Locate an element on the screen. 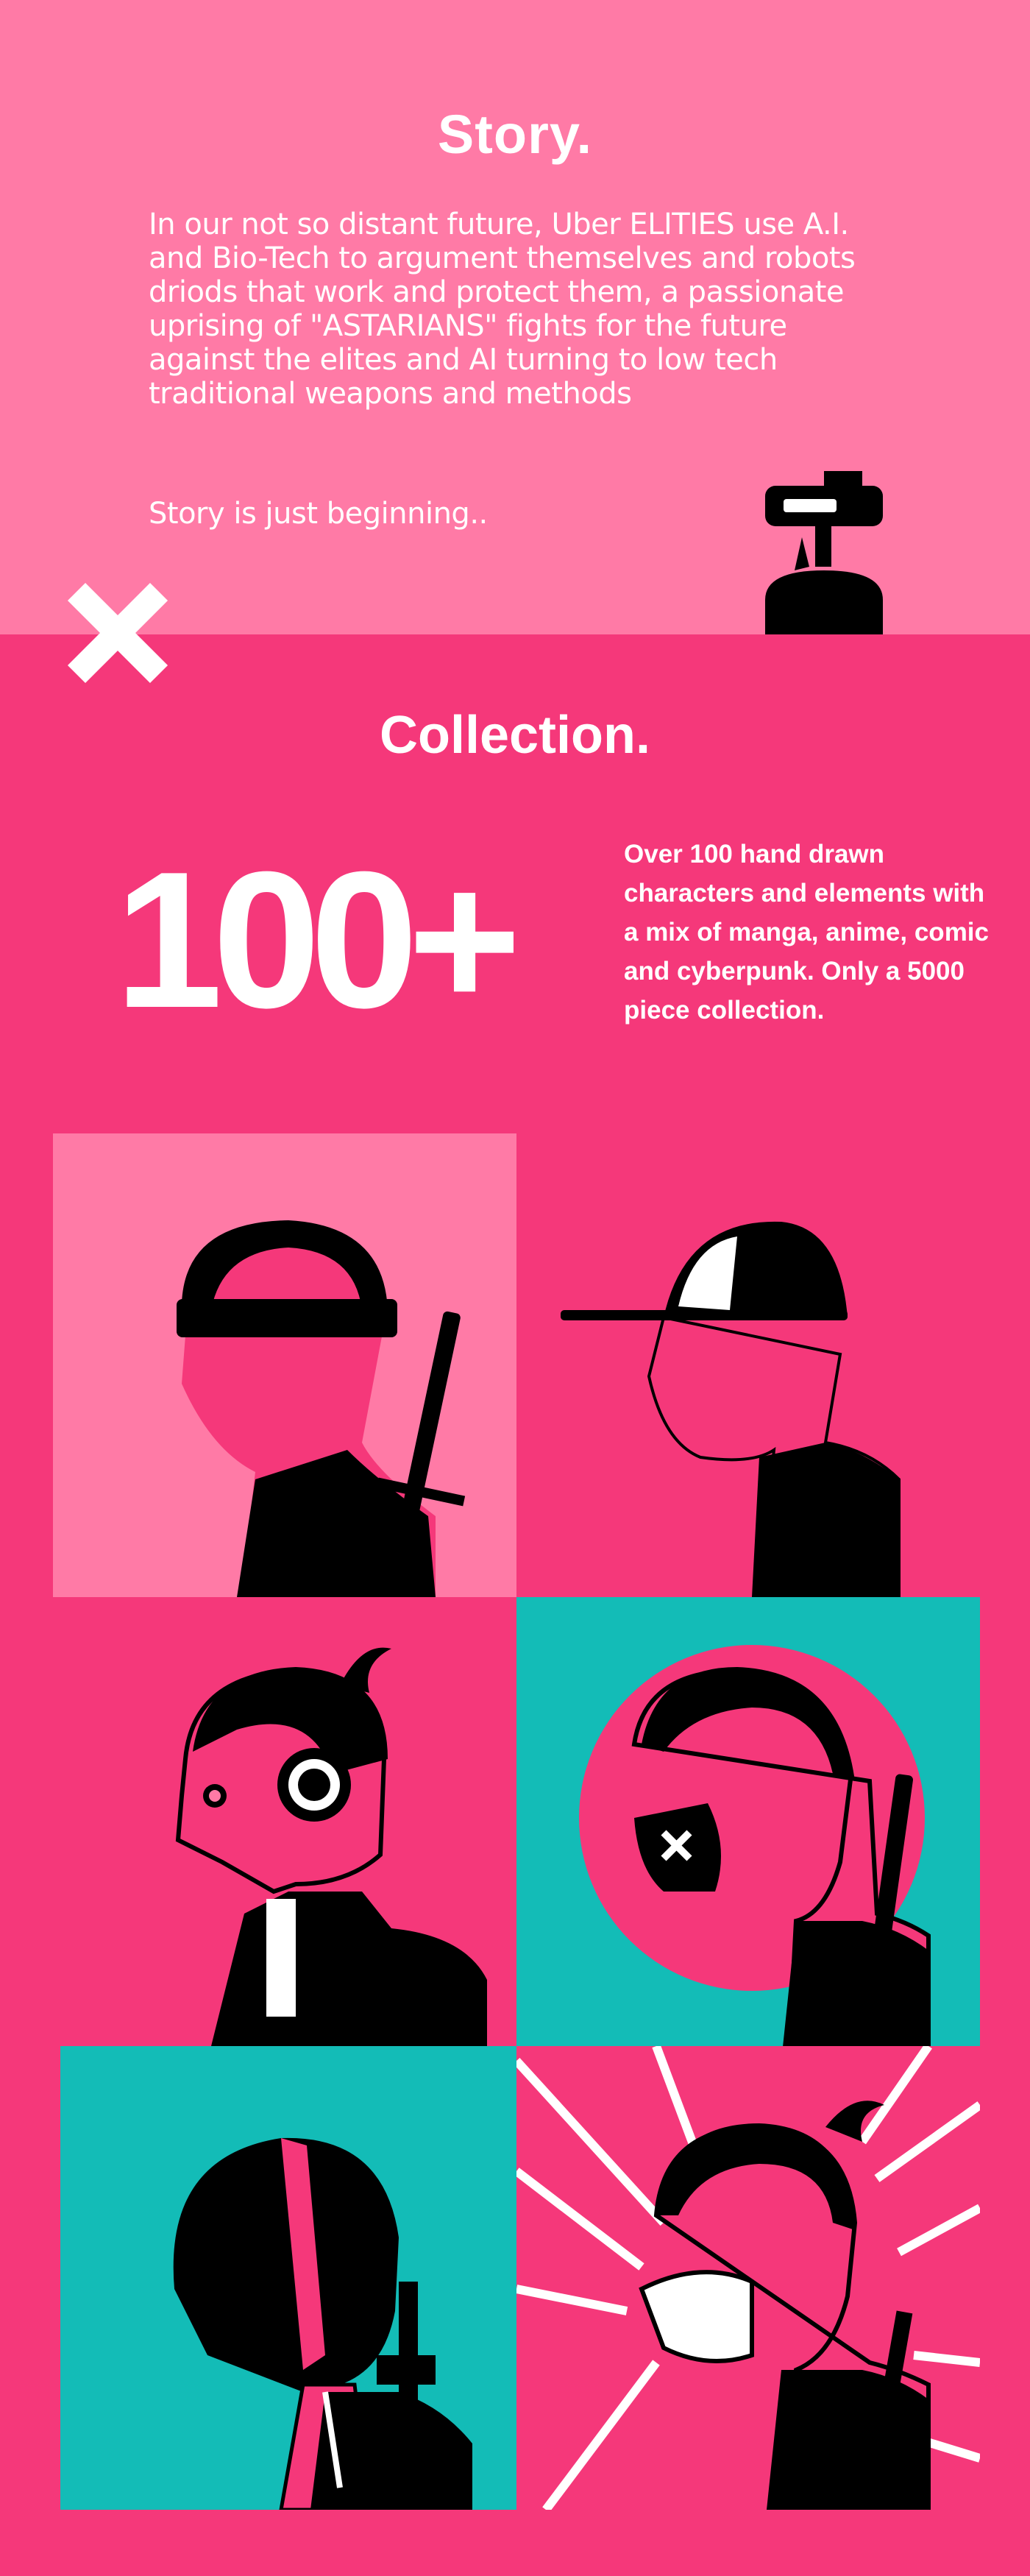  close-x-icon is located at coordinates (118, 632).